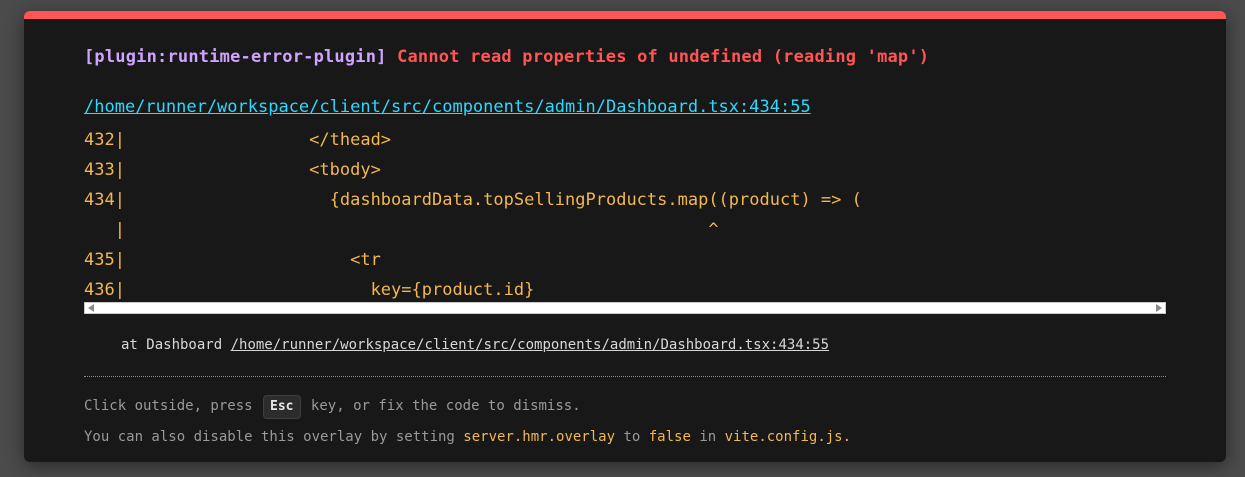 The height and width of the screenshot is (477, 1245). What do you see at coordinates (173, 406) in the screenshot?
I see `tip1-text-before: Click outside, press` at bounding box center [173, 406].